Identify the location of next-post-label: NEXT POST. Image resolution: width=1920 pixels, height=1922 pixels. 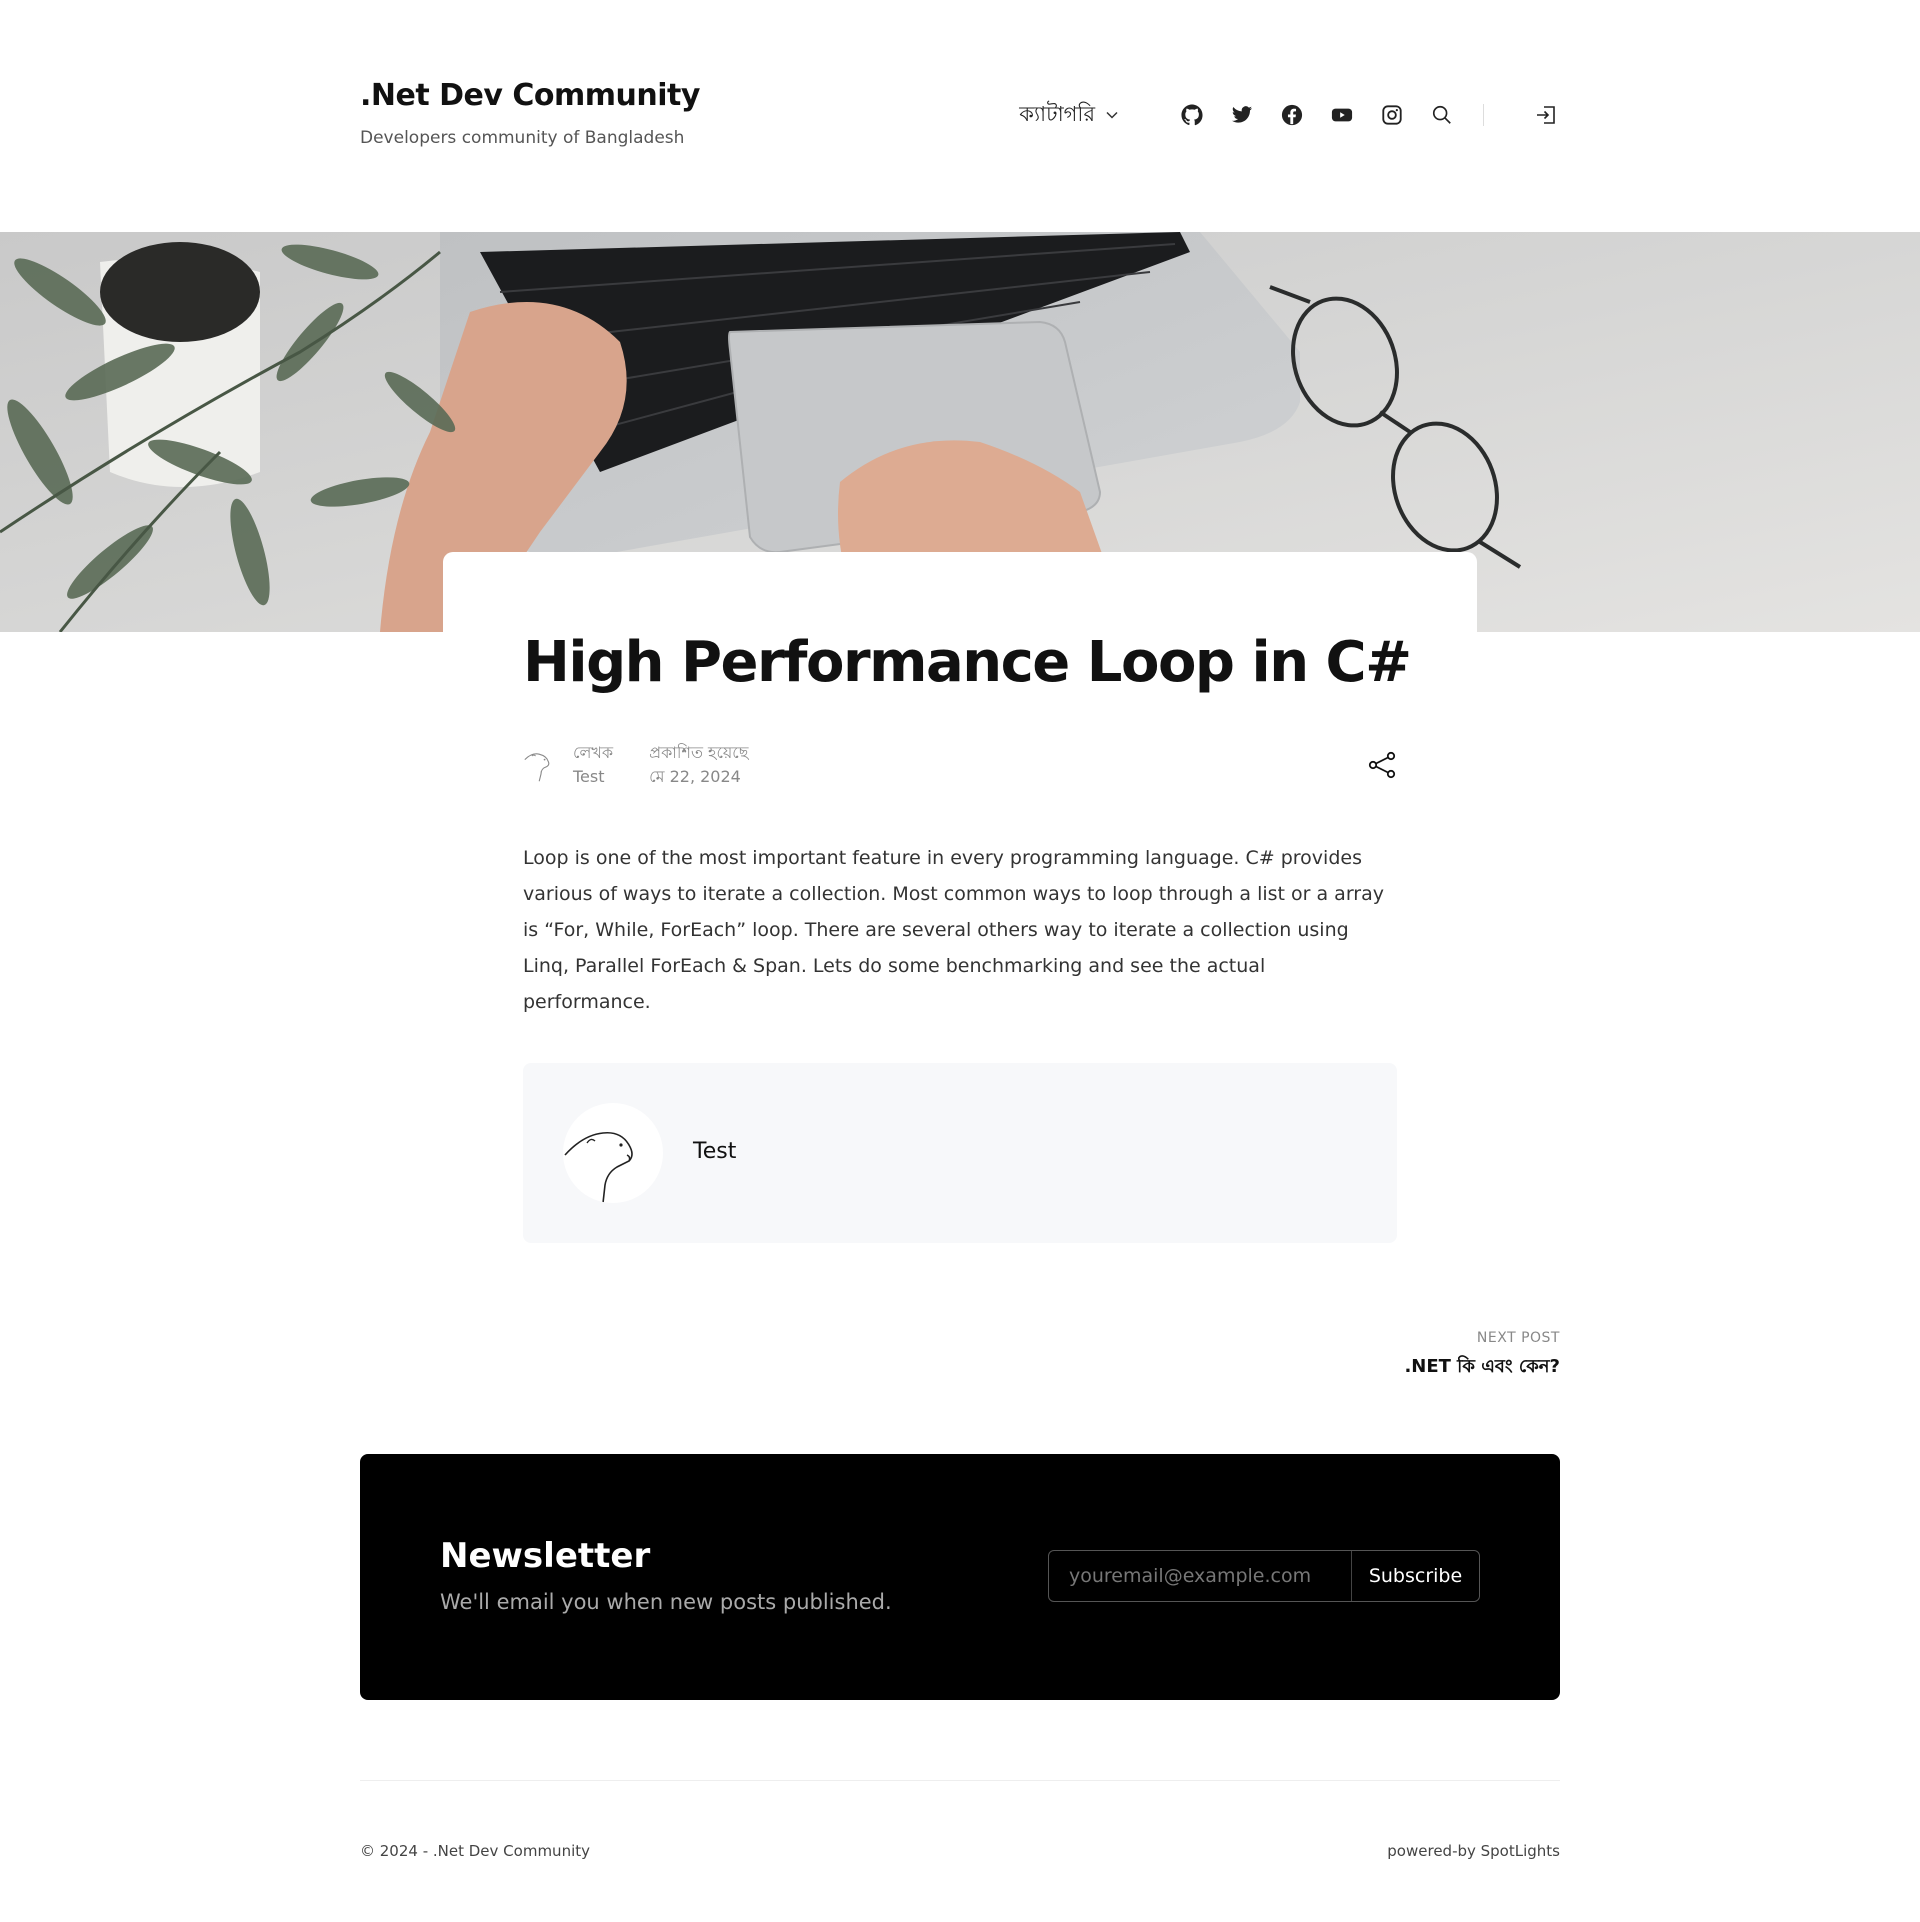
(1518, 1338).